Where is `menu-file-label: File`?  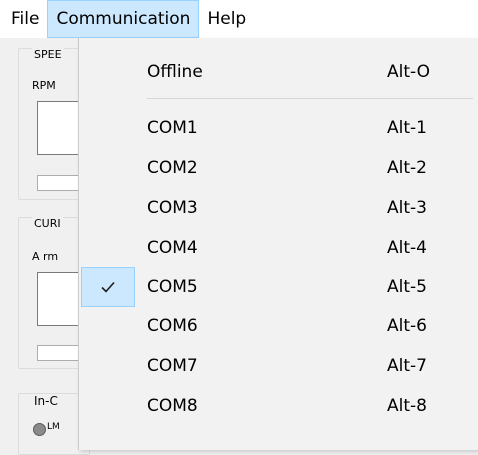 menu-file-label: File is located at coordinates (25, 19).